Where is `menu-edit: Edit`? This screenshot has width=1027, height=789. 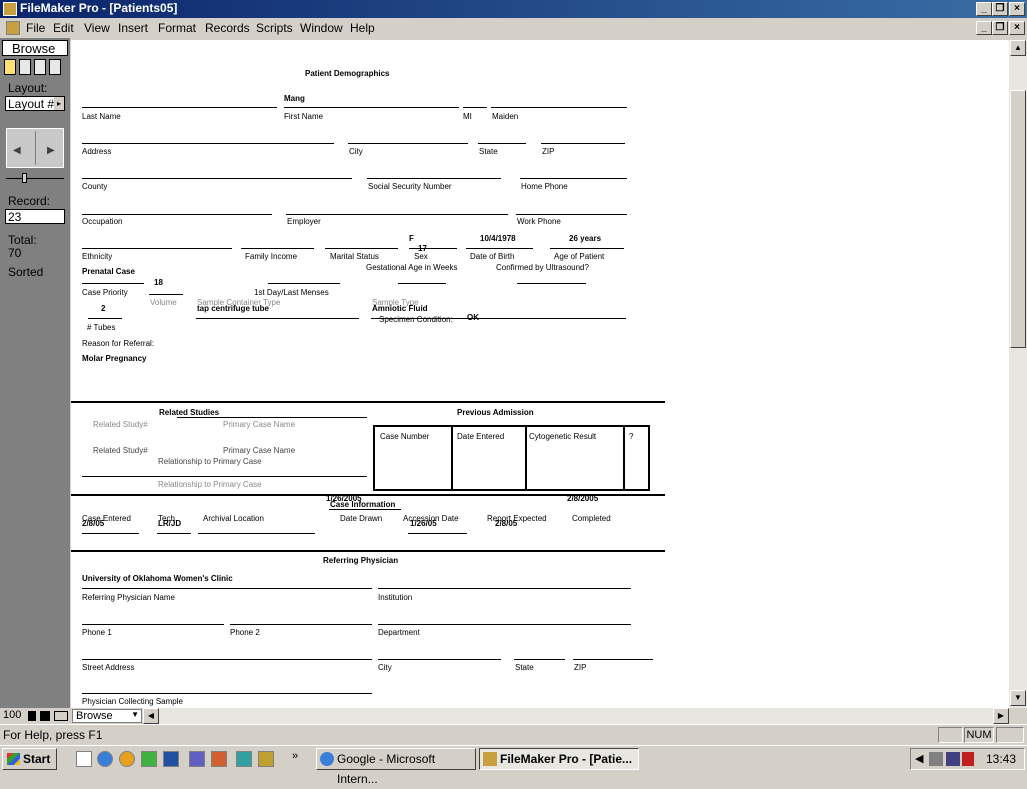
menu-edit: Edit is located at coordinates (63, 28).